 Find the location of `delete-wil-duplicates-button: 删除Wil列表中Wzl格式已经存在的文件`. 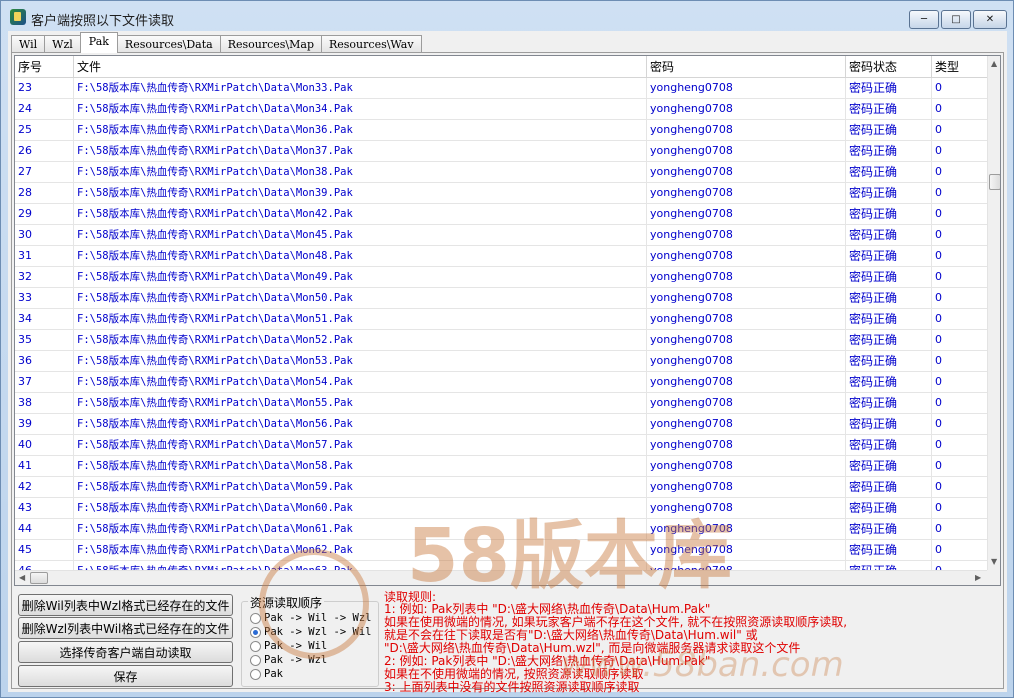

delete-wil-duplicates-button: 删除Wil列表中Wzl格式已经存在的文件 is located at coordinates (125, 605).